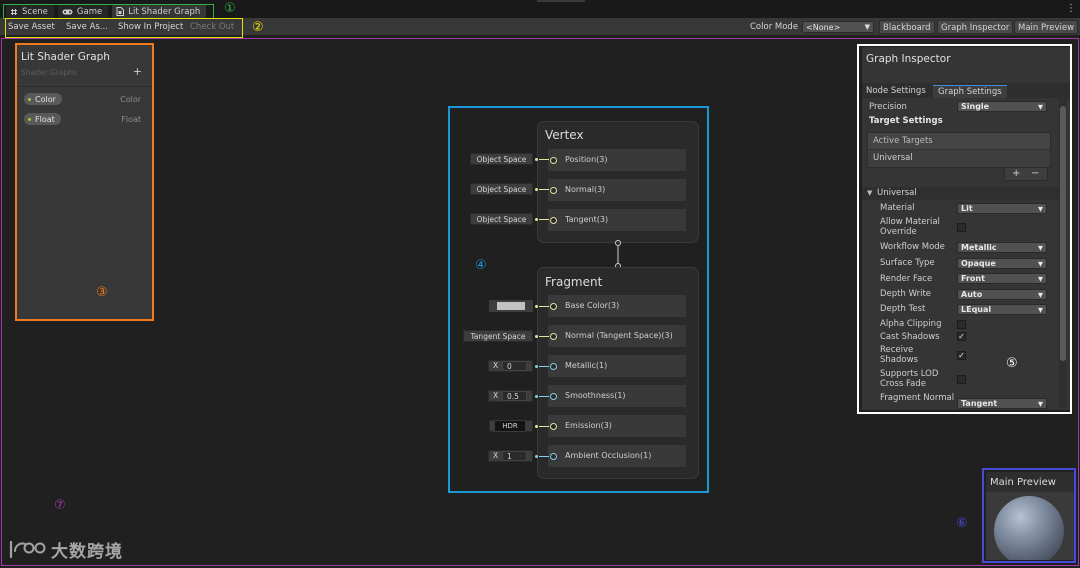 The image size is (1080, 568). What do you see at coordinates (1063, 233) in the screenshot?
I see `scrollbar-thumb` at bounding box center [1063, 233].